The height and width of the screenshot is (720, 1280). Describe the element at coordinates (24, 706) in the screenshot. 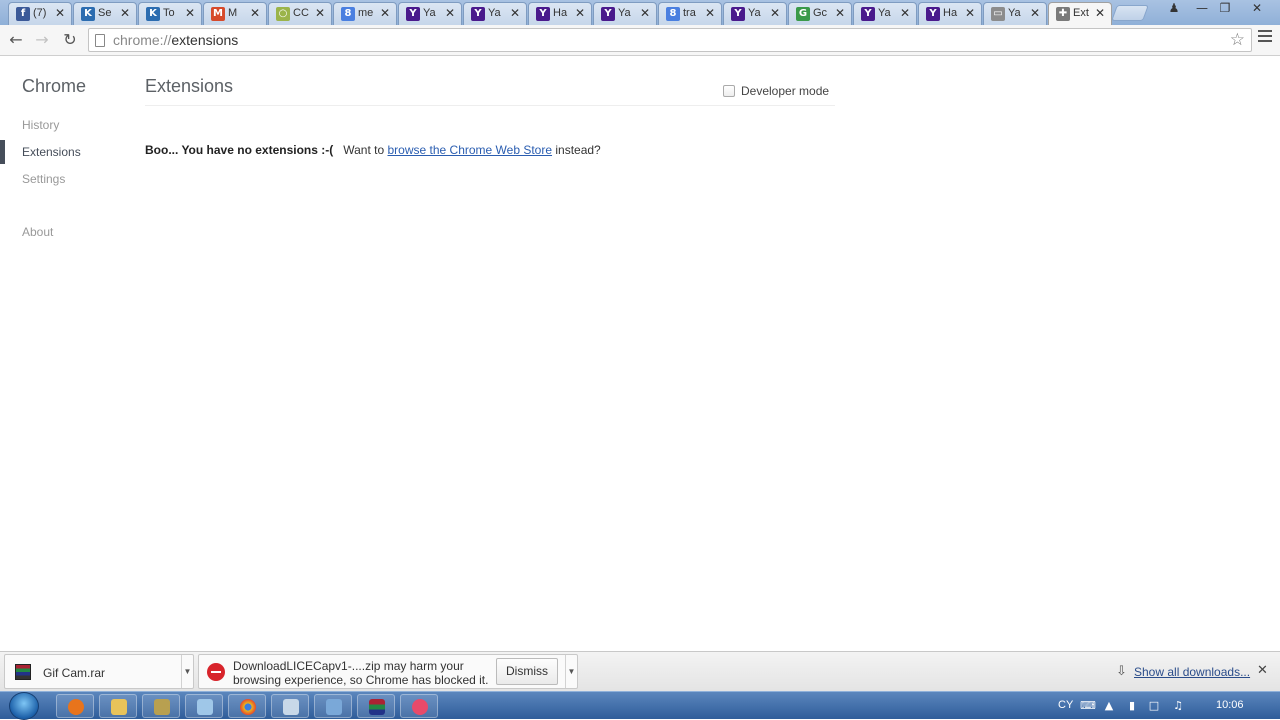

I see `start-button` at that location.